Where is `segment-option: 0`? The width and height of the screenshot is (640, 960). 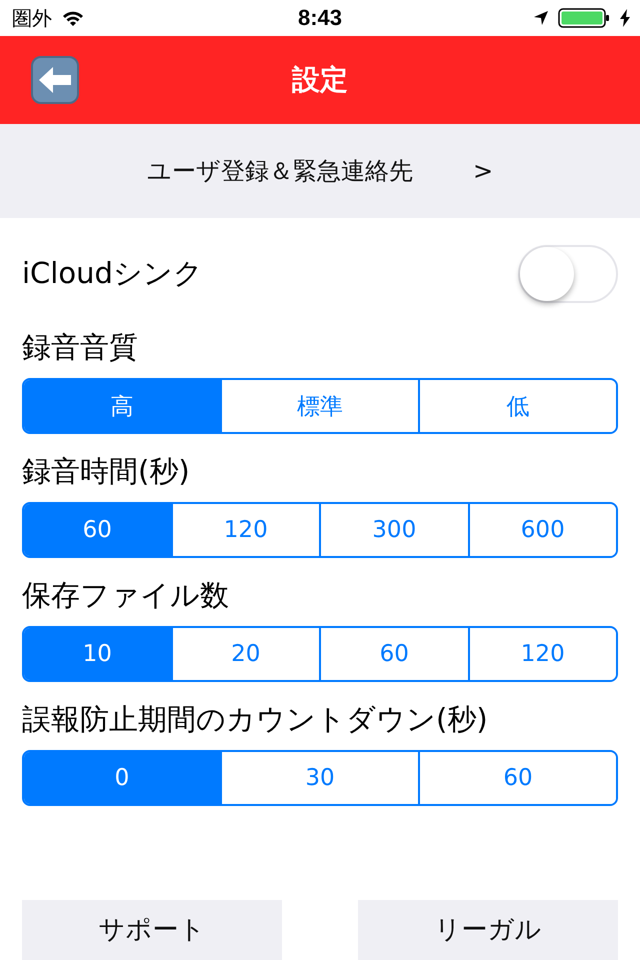 segment-option: 0 is located at coordinates (122, 778).